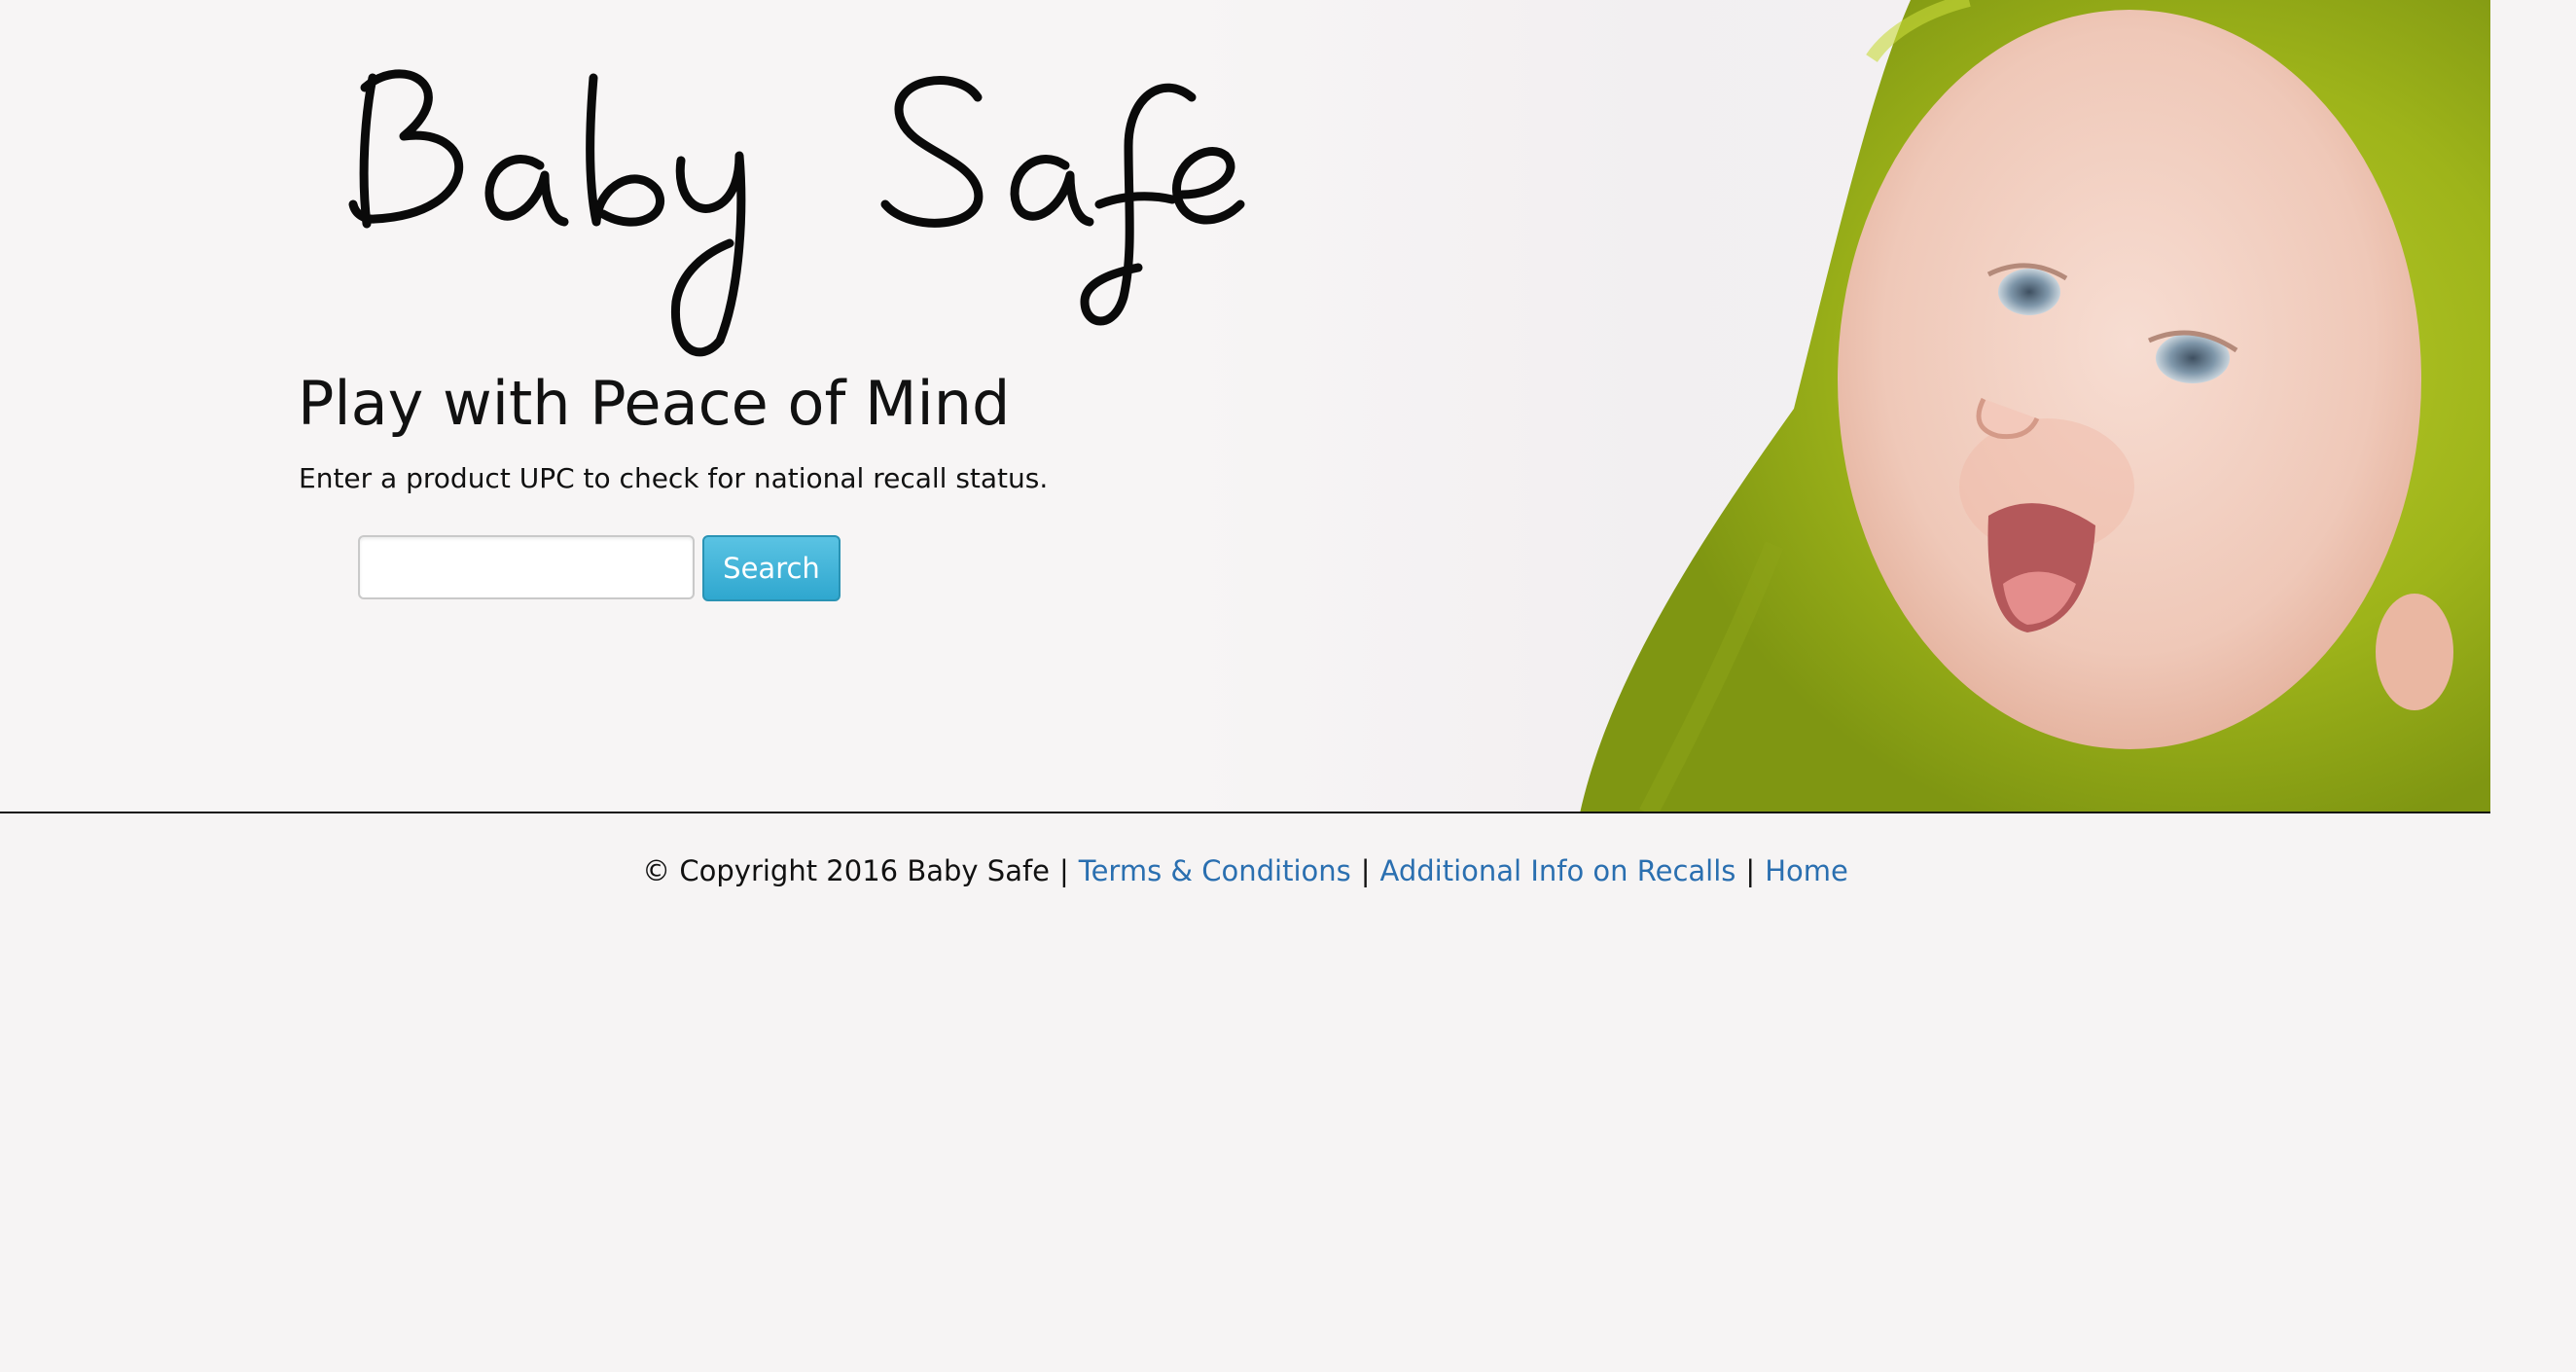 The image size is (2576, 1372). I want to click on page-title: Play with Peace of Mind, so click(654, 403).